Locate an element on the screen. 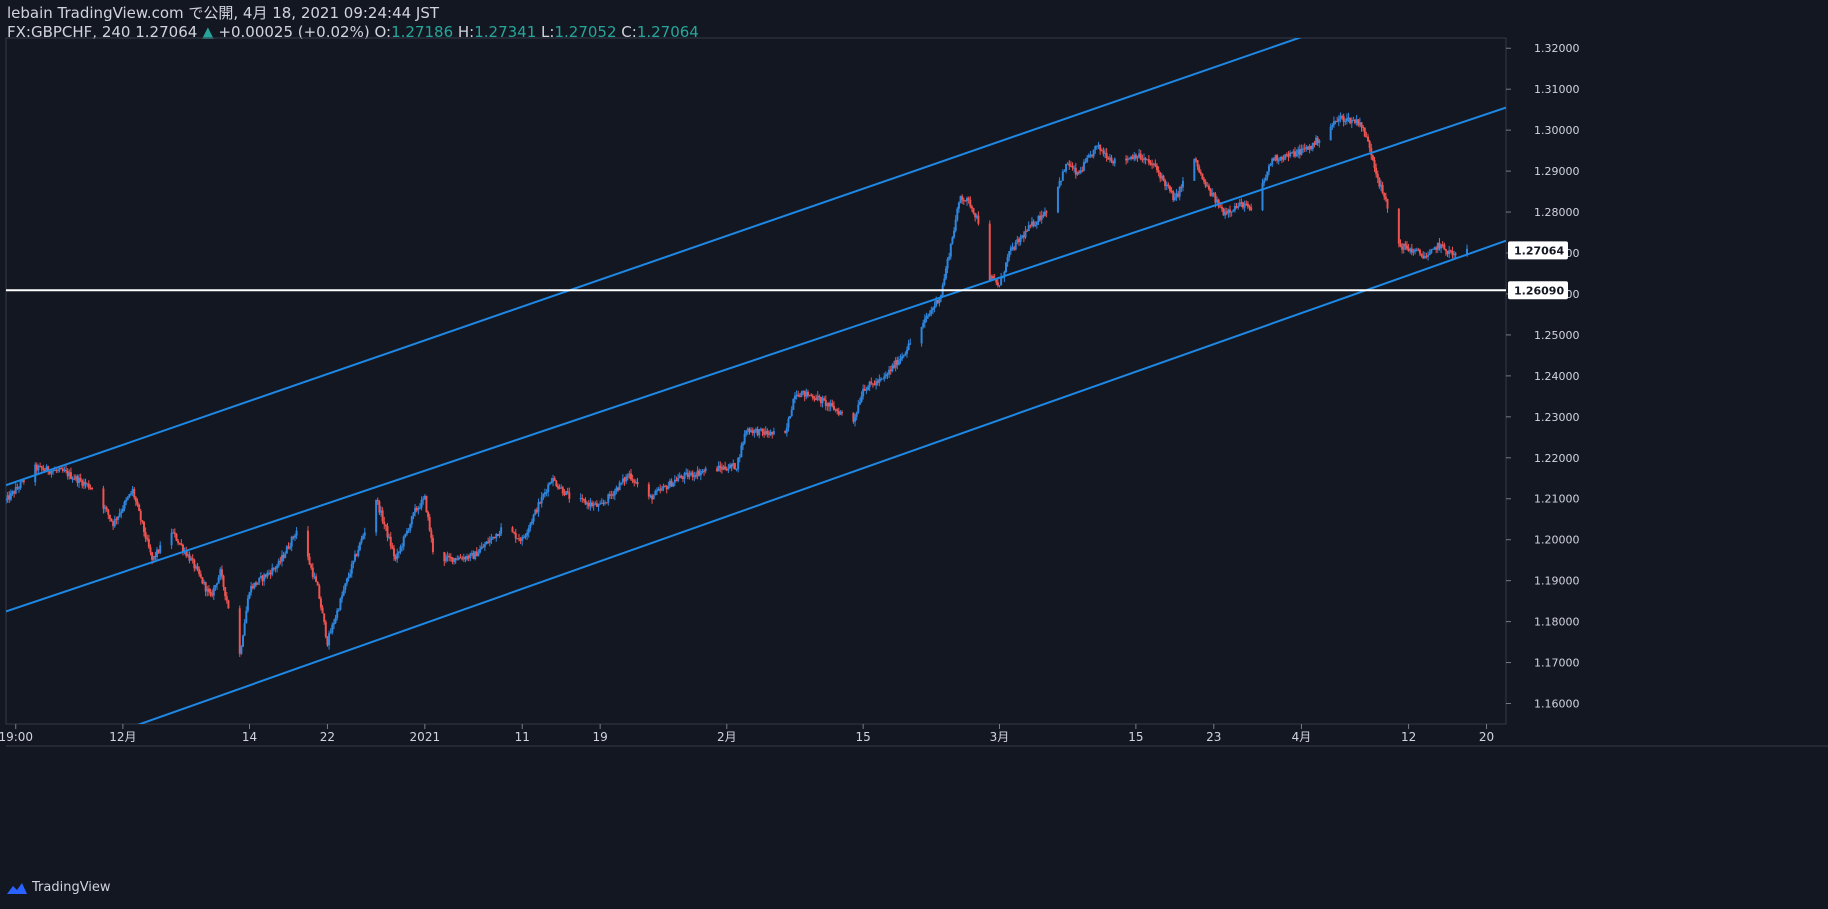  x-tick-label: 2021 is located at coordinates (425, 737).